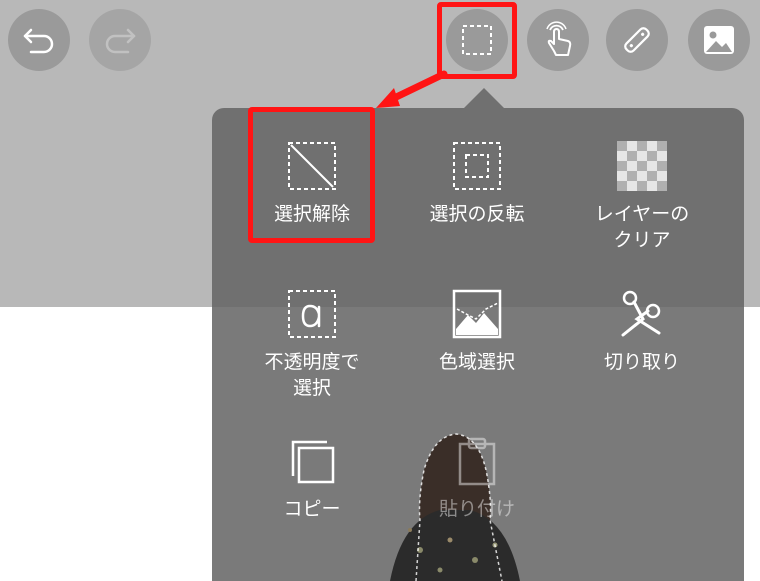 The image size is (760, 581). I want to click on select-by-opacity-icon, so click(312, 314).